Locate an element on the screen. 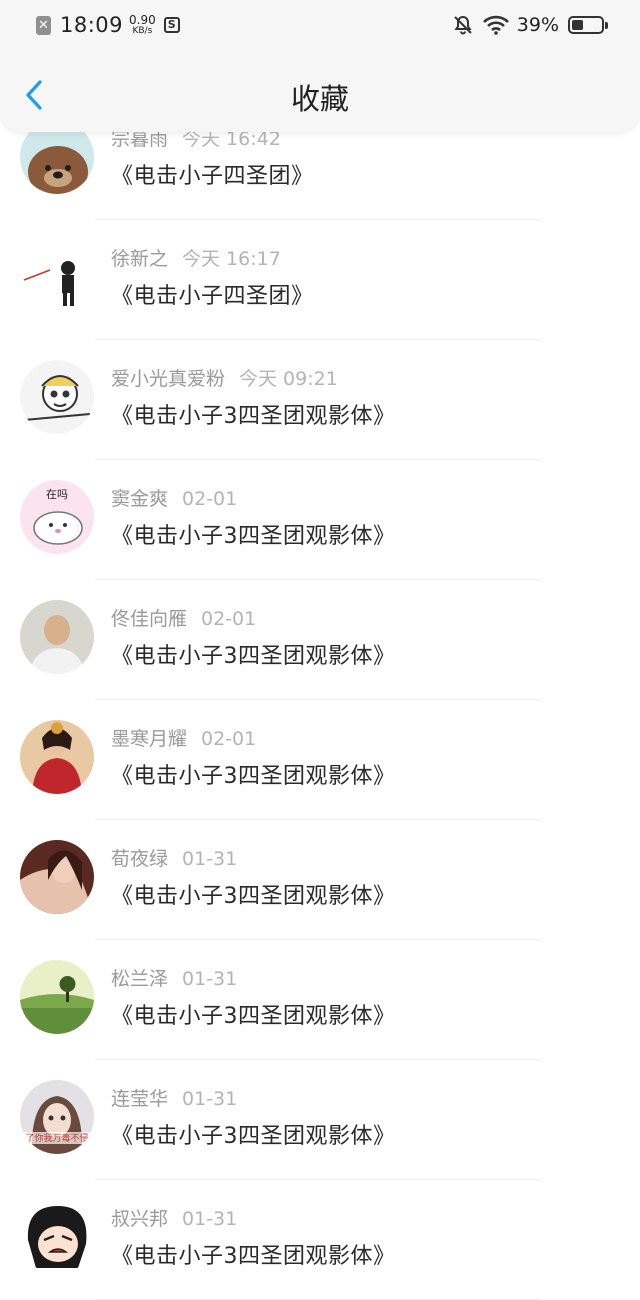  page-title: 收藏 is located at coordinates (319, 99).